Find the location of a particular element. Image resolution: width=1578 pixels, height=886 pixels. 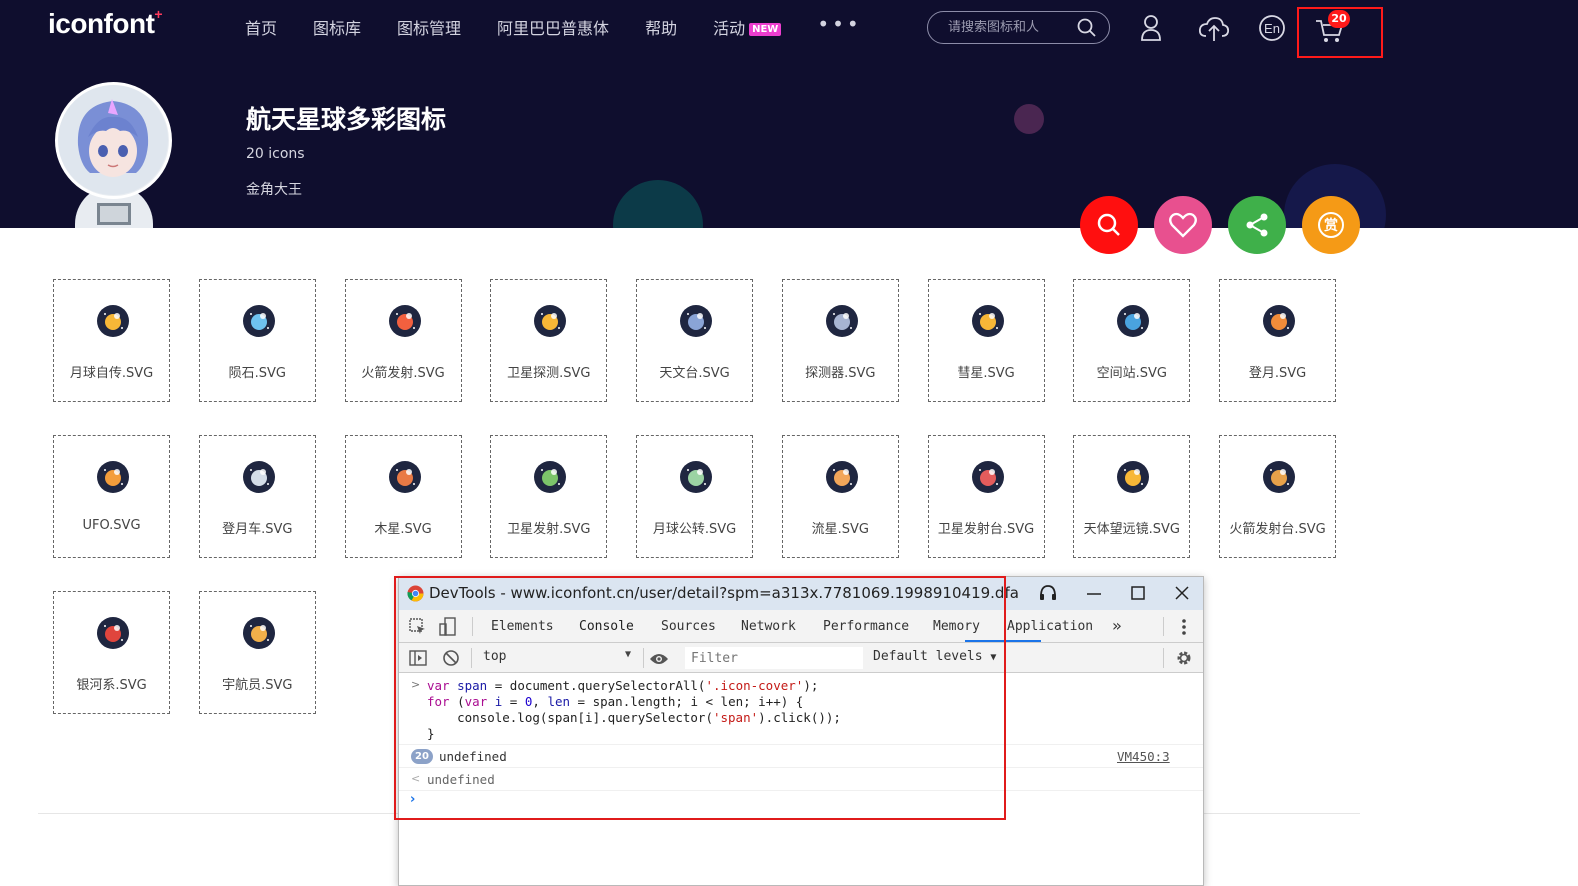

icon-card: 火箭发射台.SVG is located at coordinates (1277, 496).